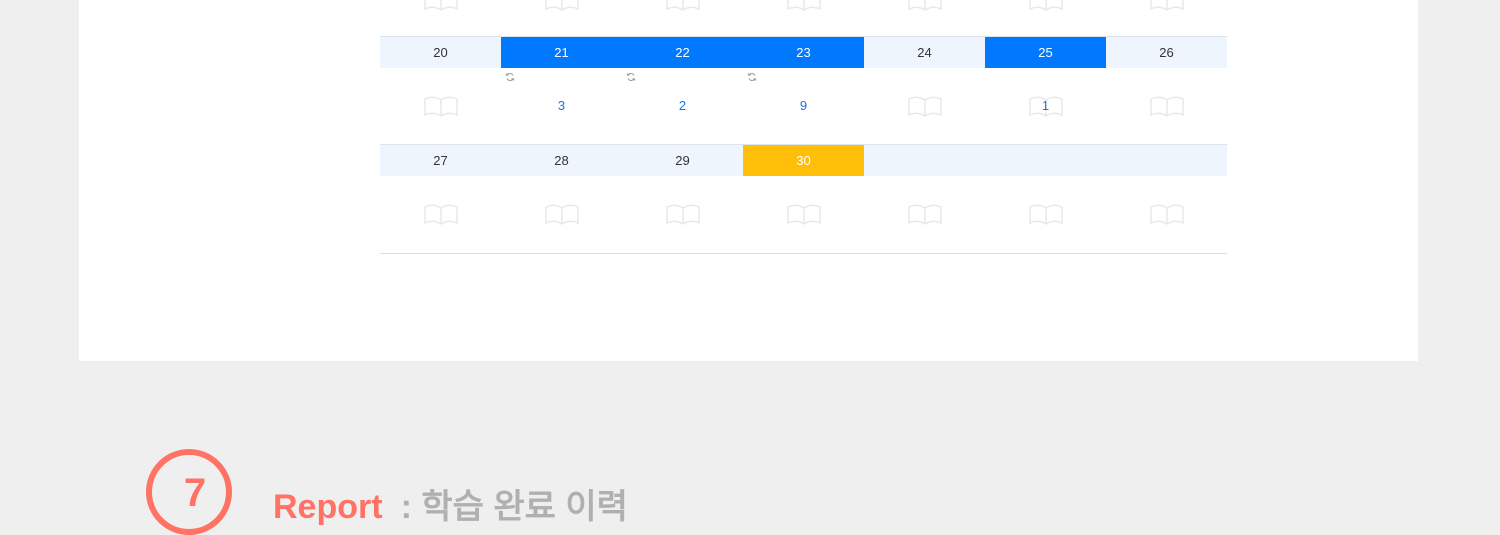 This screenshot has width=1500, height=535. What do you see at coordinates (440, 52) in the screenshot?
I see `day-cell: 20` at bounding box center [440, 52].